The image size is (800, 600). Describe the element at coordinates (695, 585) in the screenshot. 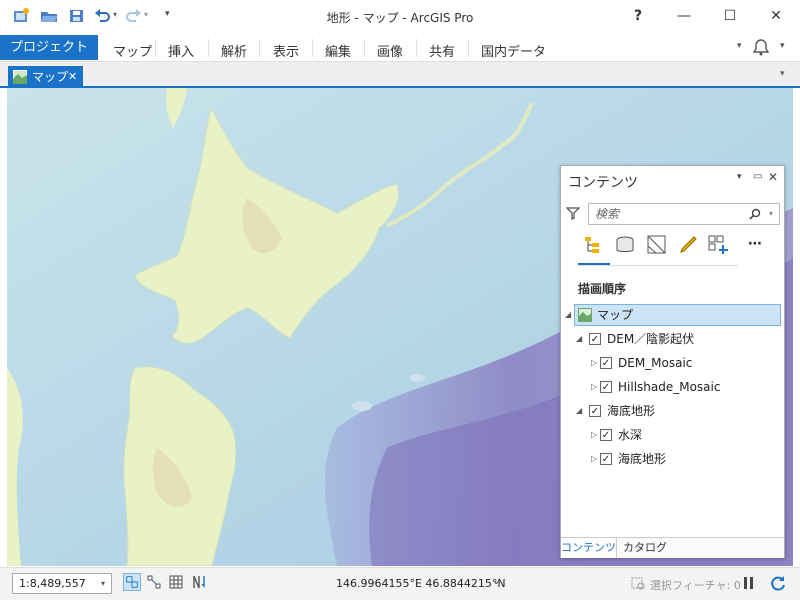

I see `selected-features-count: 選択フィーチャ: 0` at that location.